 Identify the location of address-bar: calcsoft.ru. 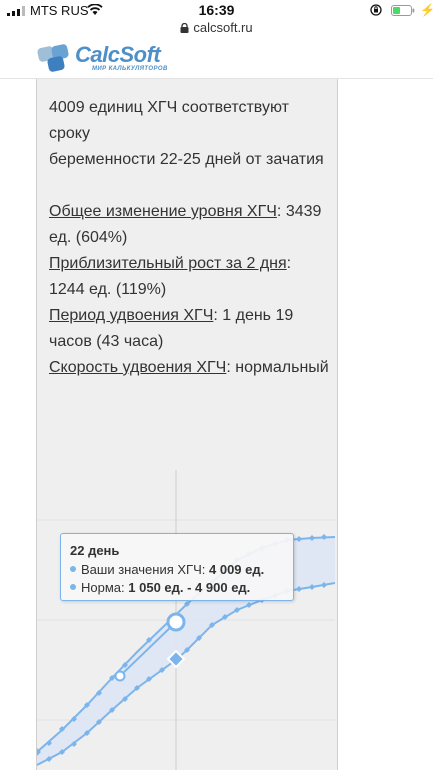
(216, 30).